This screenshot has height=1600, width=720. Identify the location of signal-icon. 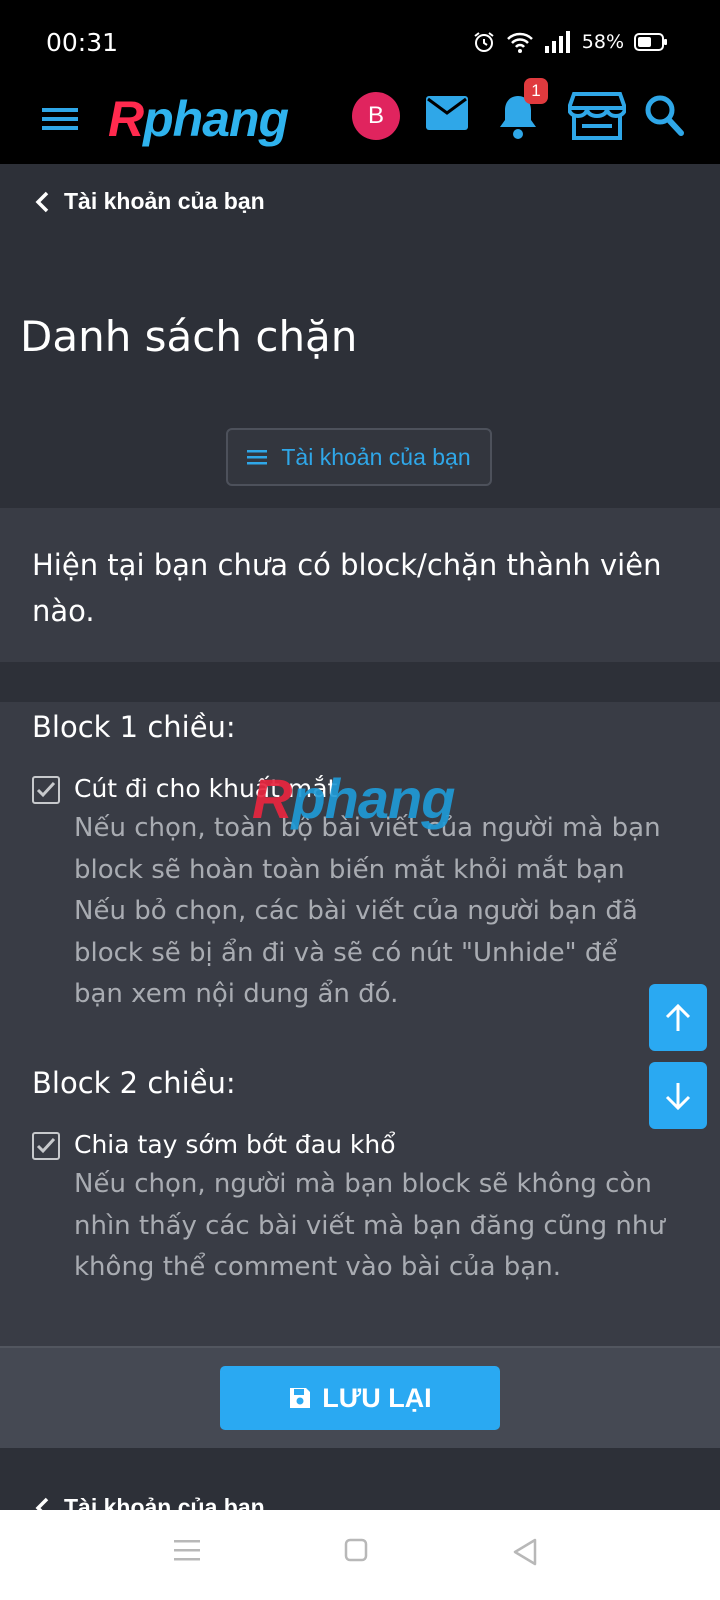
(557, 42).